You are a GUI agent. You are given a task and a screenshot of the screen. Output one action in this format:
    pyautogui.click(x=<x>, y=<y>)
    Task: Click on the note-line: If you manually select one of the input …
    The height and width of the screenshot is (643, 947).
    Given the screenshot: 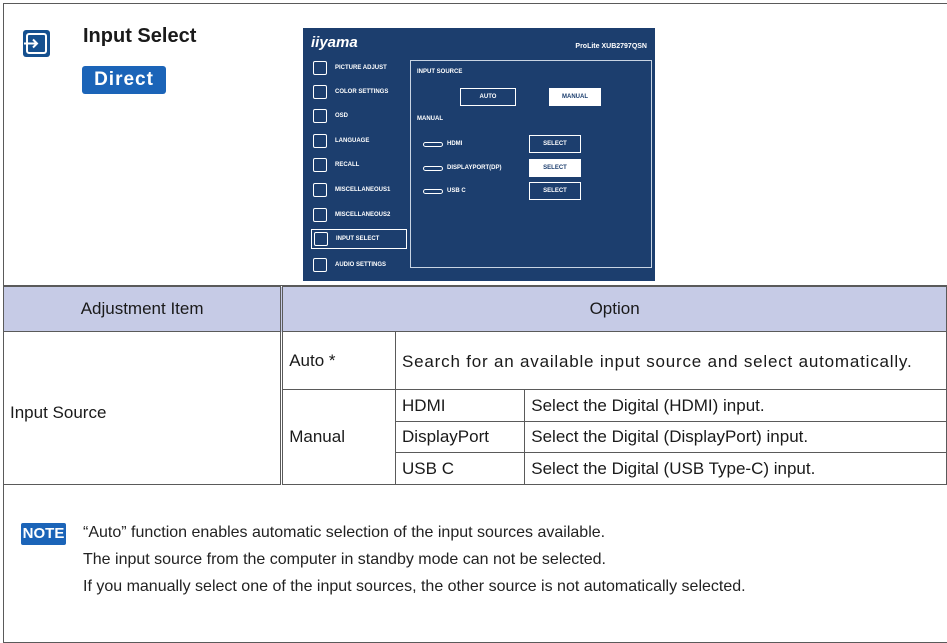 What is the action you would take?
    pyautogui.click(x=414, y=586)
    